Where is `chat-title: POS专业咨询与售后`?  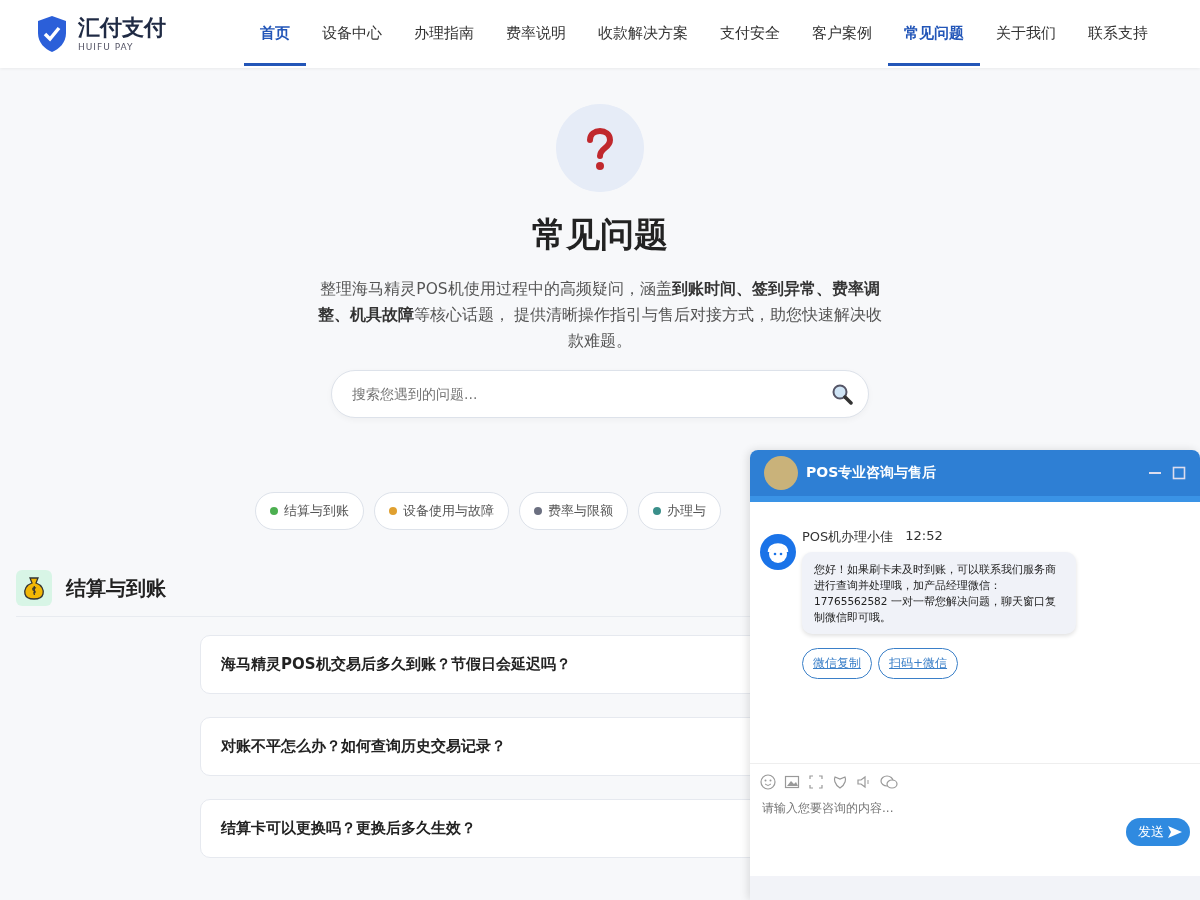
chat-title: POS专业咨询与售后 is located at coordinates (871, 473).